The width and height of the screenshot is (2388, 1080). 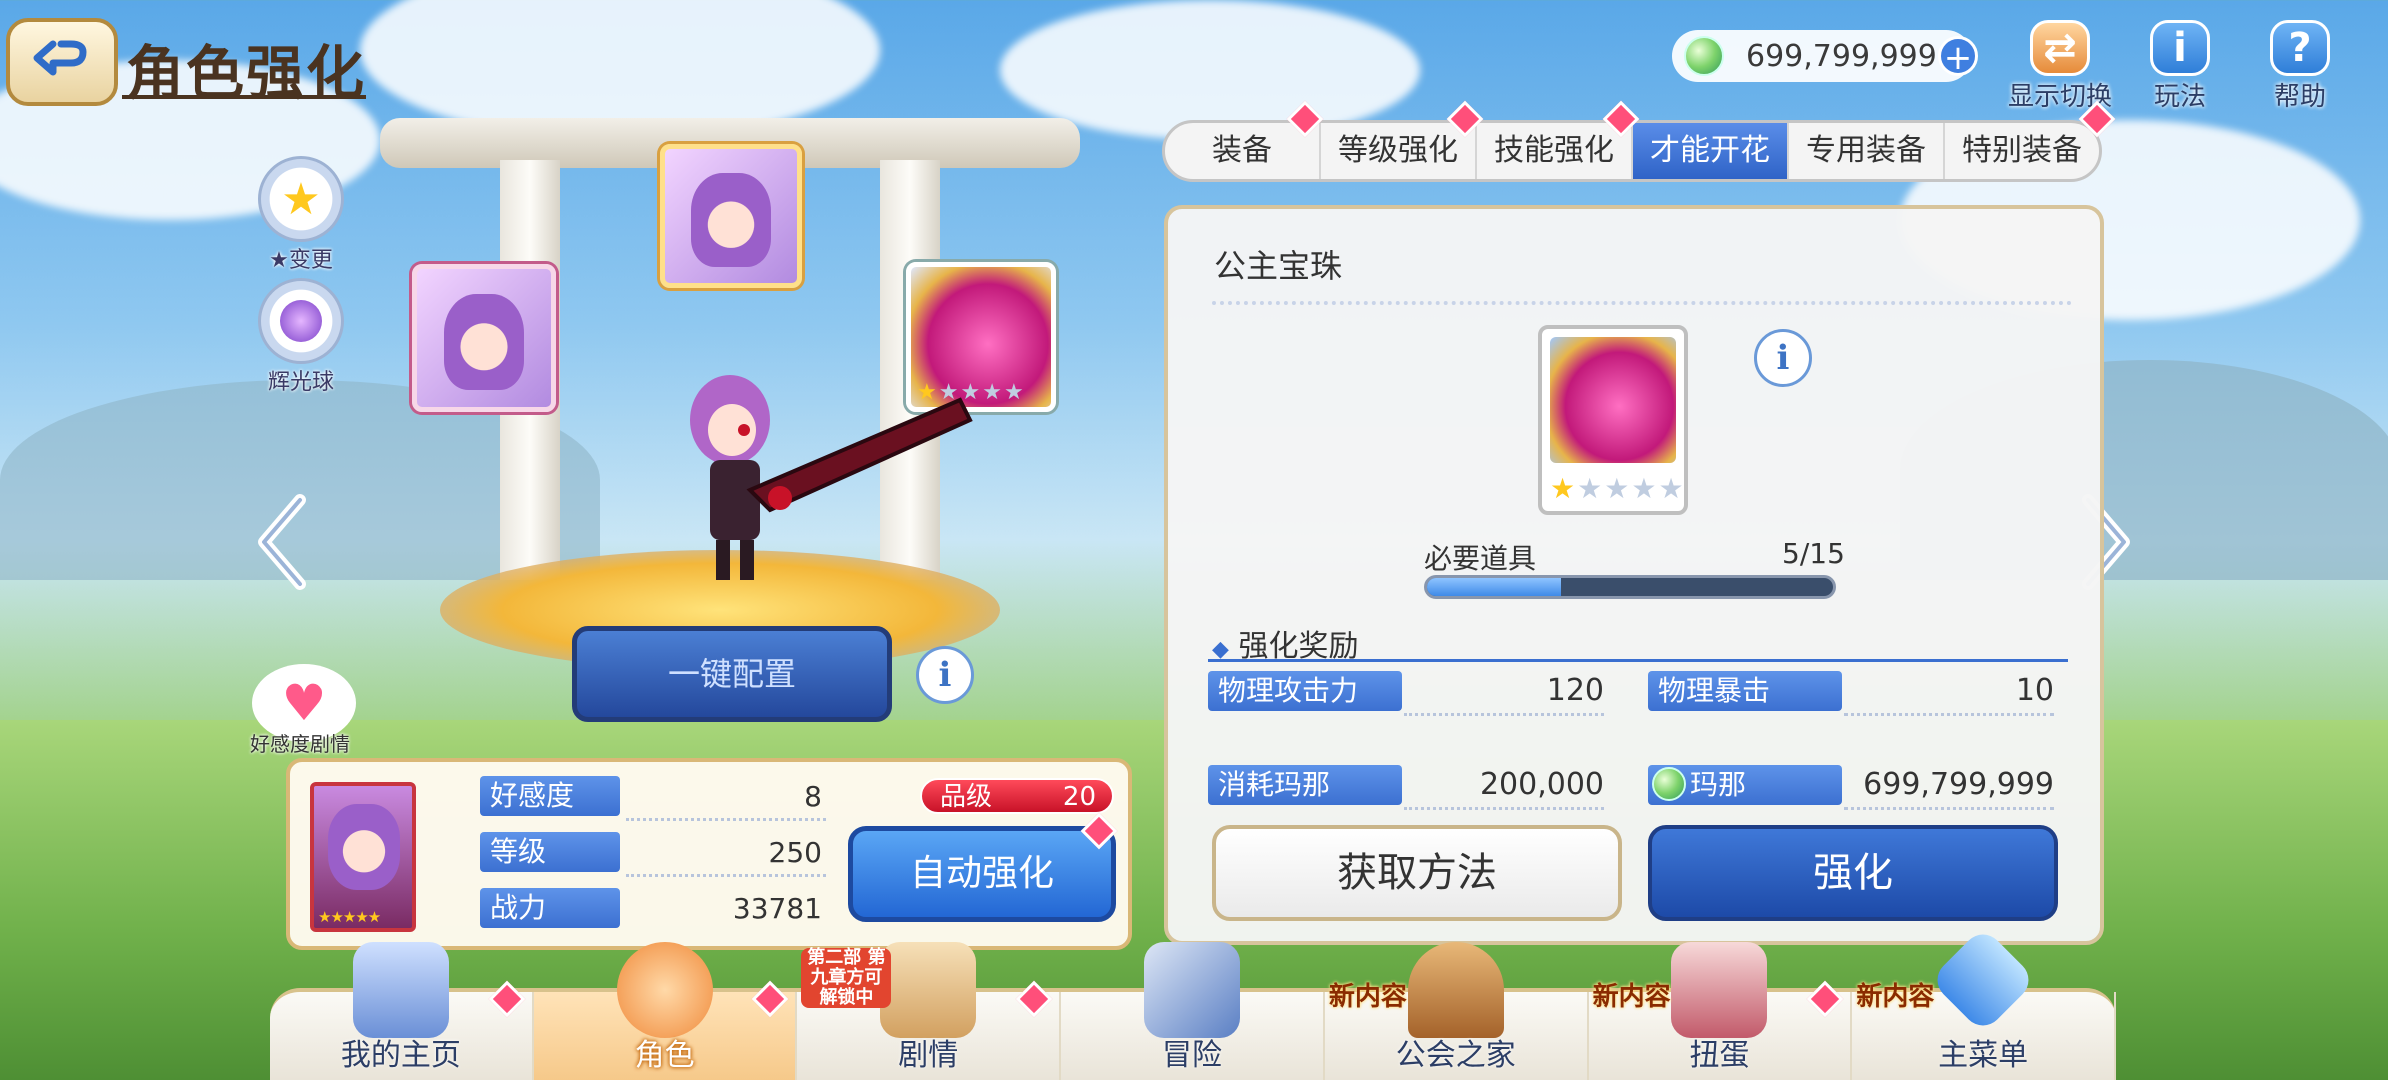 I want to click on door-icon, so click(x=1455, y=990).